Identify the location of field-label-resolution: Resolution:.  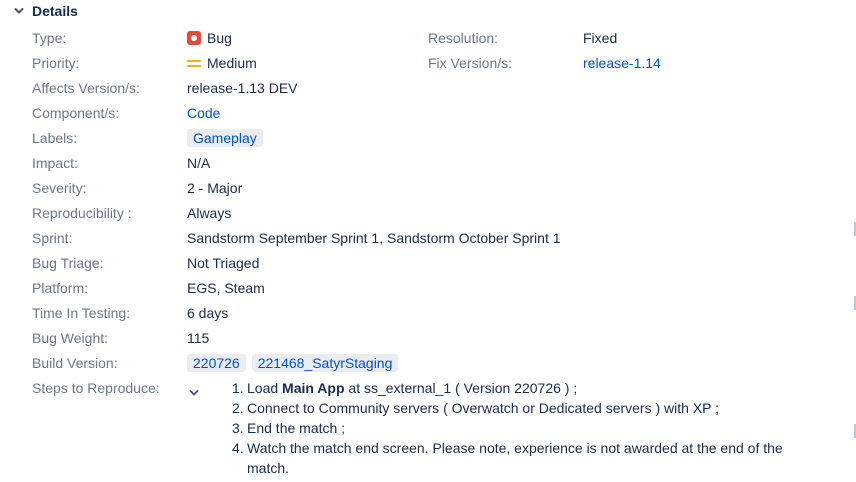
(463, 38).